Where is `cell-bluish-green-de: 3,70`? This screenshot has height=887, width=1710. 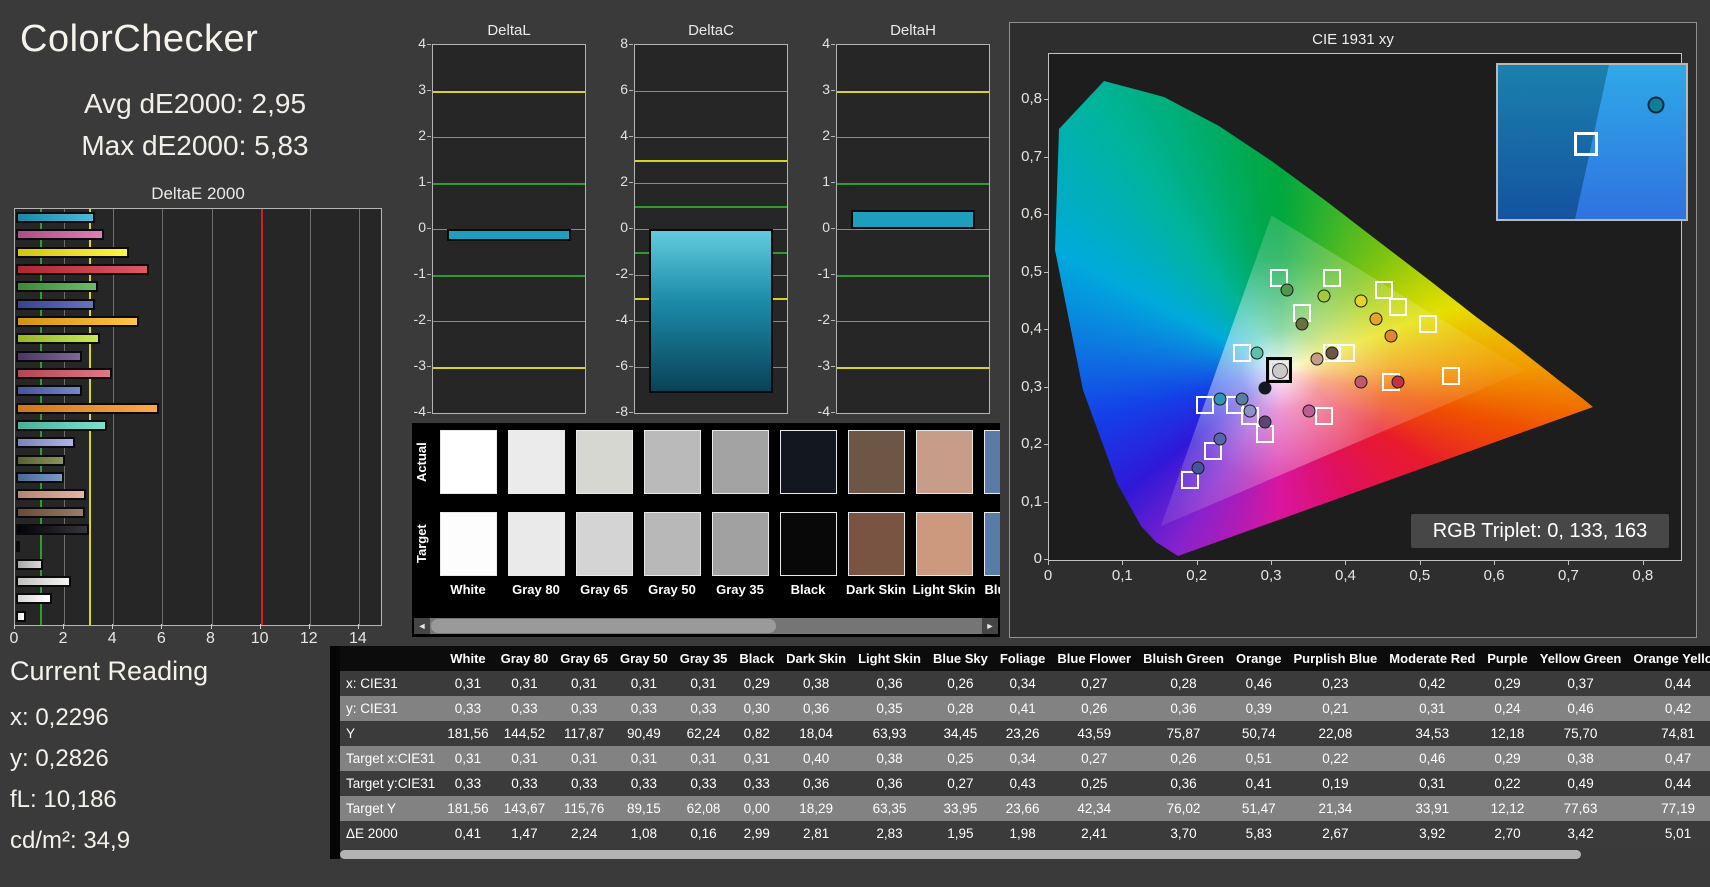
cell-bluish-green-de: 3,70 is located at coordinates (1183, 833).